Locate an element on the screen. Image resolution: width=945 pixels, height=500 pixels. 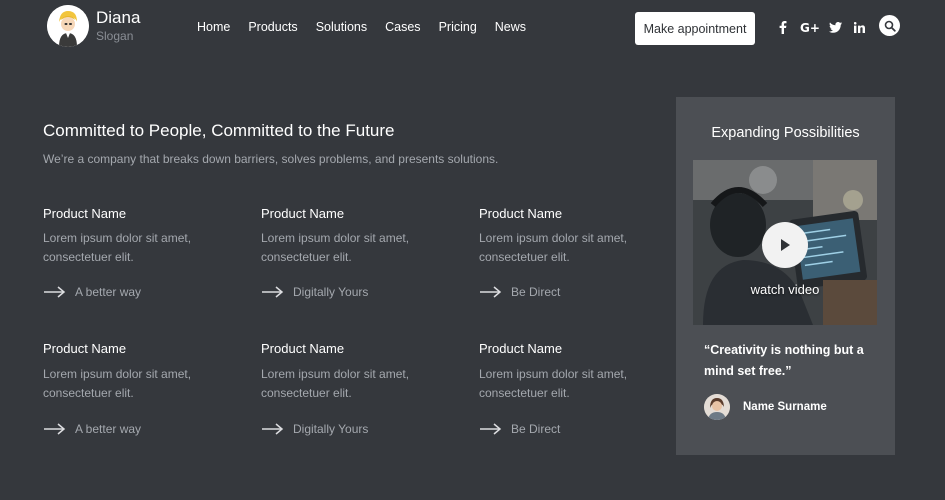
author-name: Name Surname is located at coordinates (785, 407).